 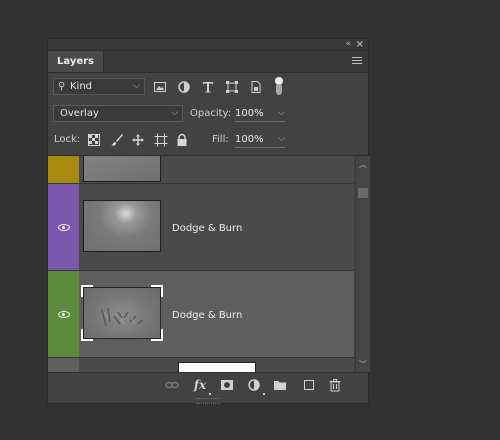 I want to click on lock-all-icon, so click(x=182, y=140).